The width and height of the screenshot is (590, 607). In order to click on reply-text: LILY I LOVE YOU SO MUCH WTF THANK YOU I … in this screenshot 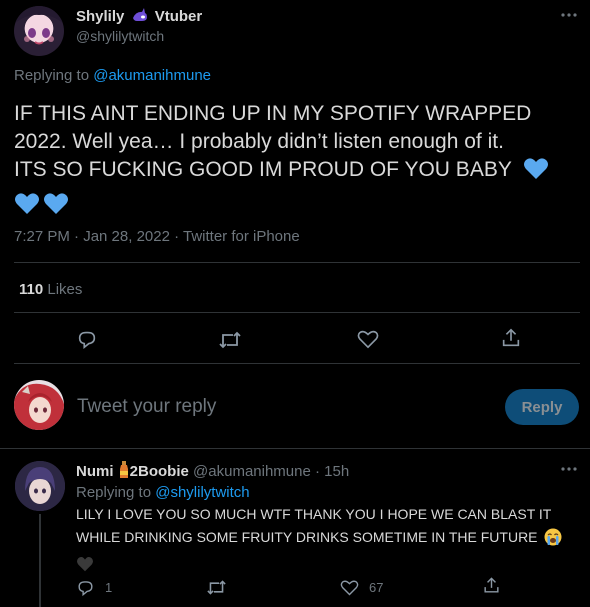, I will do `click(331, 542)`.